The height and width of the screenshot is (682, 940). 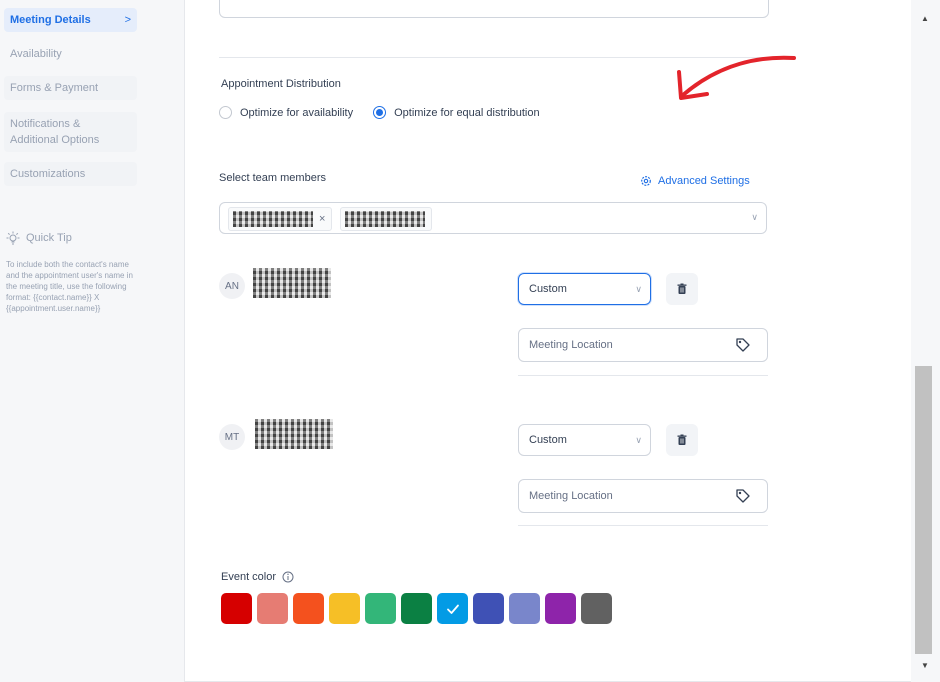 What do you see at coordinates (736, 77) in the screenshot?
I see `annotation-arrow-icon` at bounding box center [736, 77].